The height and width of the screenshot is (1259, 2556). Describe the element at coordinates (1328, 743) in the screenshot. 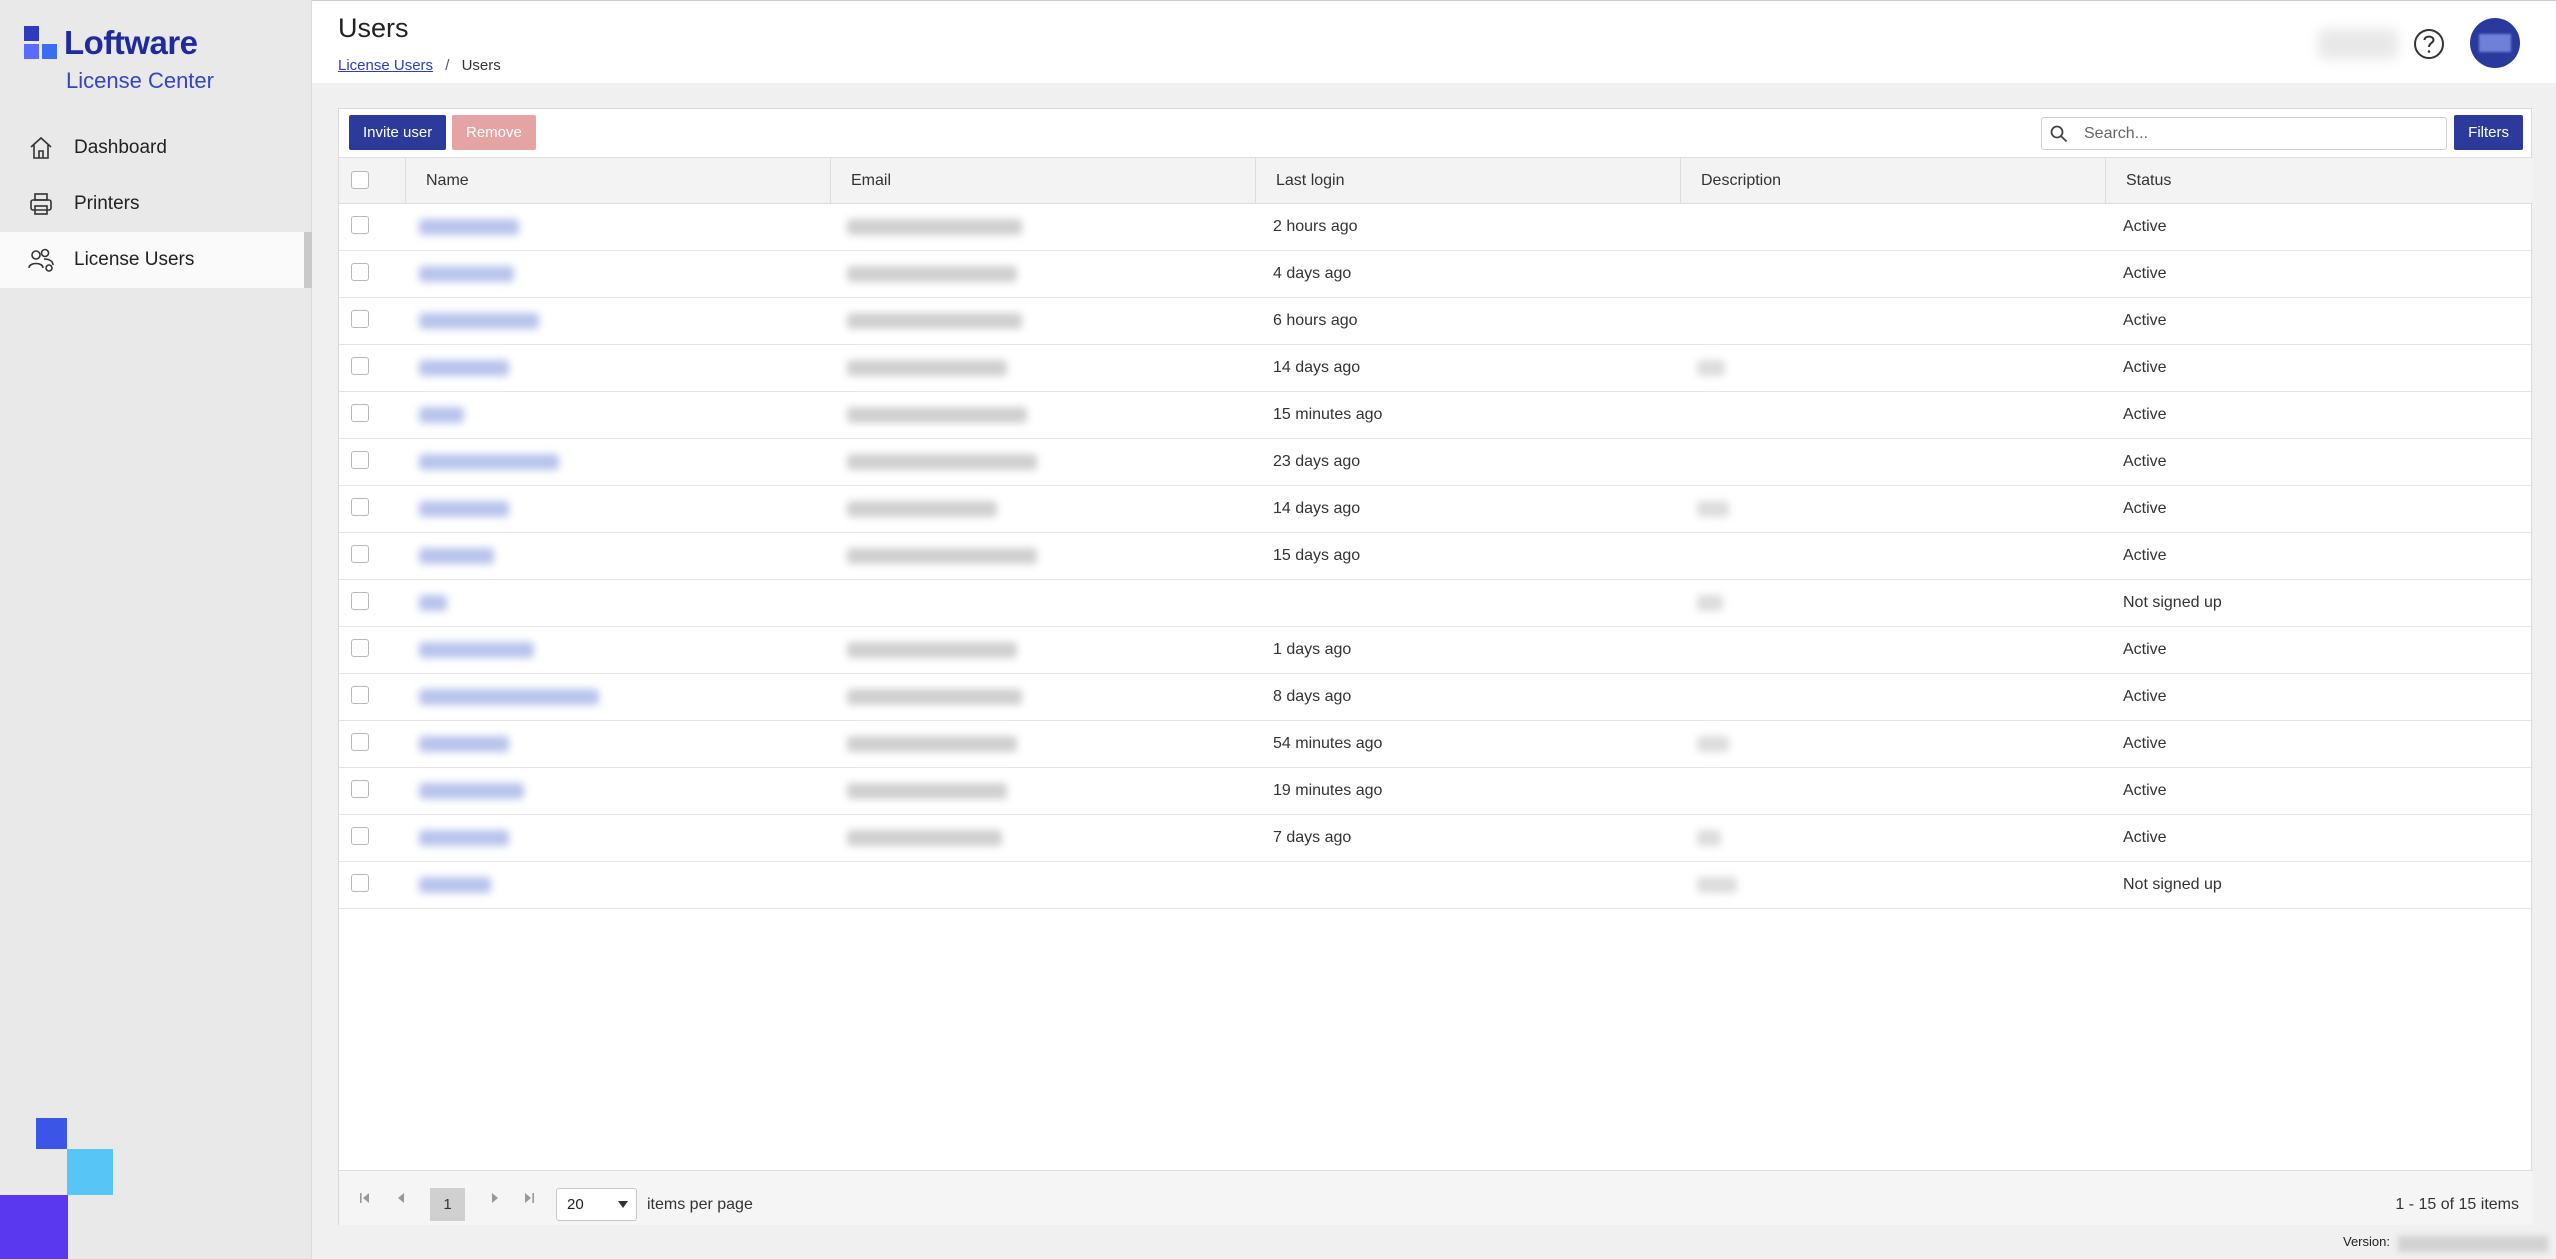

I see `last-login-cell: 54 minutes ago` at that location.